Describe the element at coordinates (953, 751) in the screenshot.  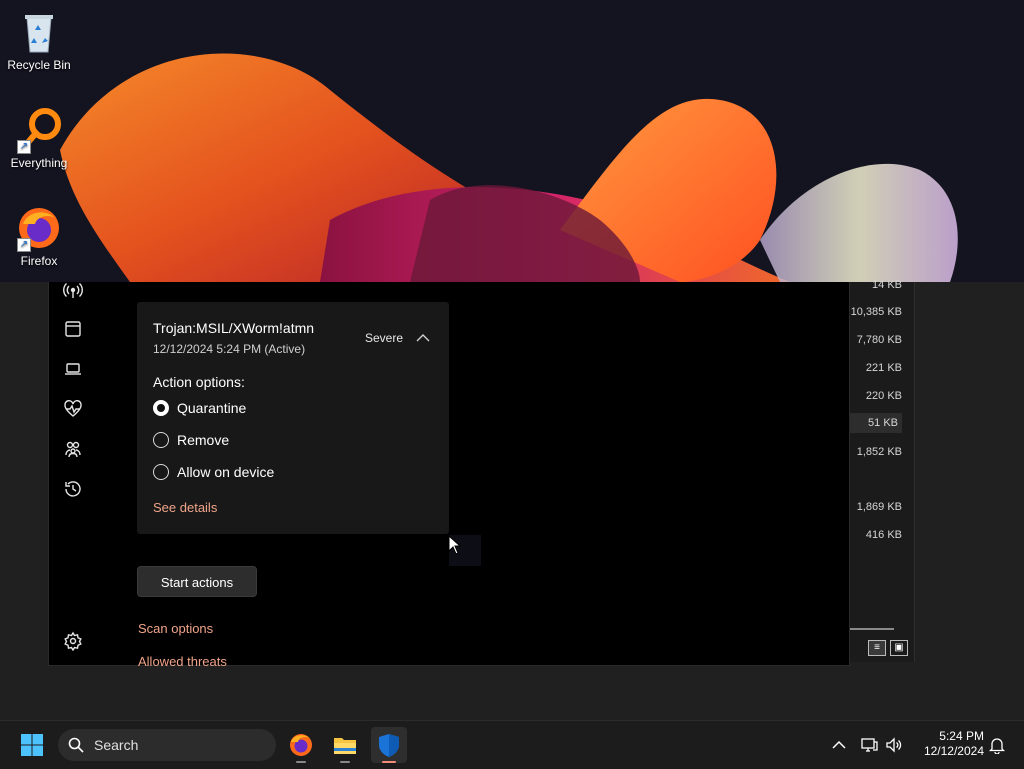
I see `clock-date: 12/12/2024` at that location.